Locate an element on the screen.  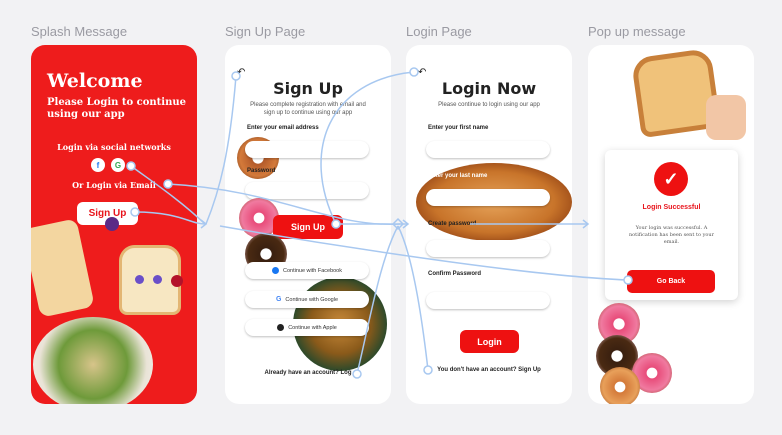
facebook-icon: f is located at coordinates (98, 165).